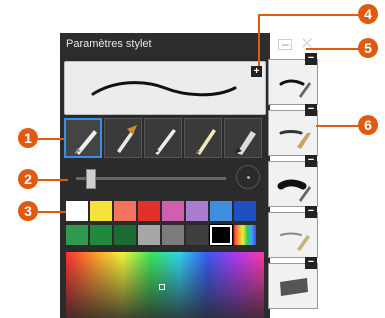  What do you see at coordinates (151, 178) in the screenshot?
I see `slider-track` at bounding box center [151, 178].